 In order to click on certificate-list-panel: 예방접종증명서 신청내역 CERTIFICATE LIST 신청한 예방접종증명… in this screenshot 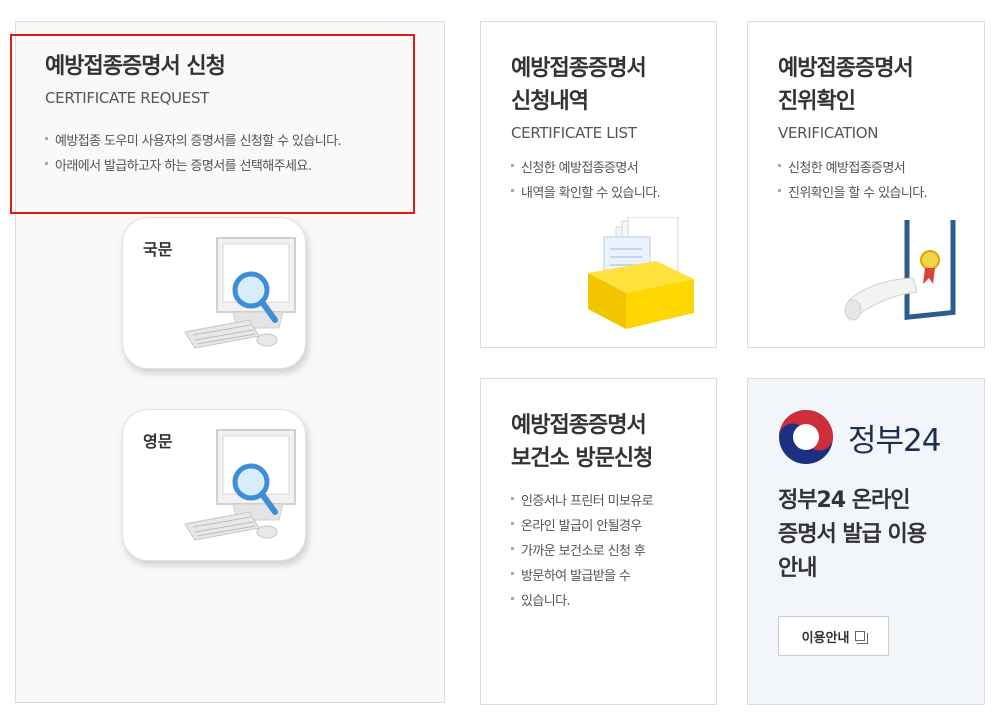, I will do `click(598, 184)`.